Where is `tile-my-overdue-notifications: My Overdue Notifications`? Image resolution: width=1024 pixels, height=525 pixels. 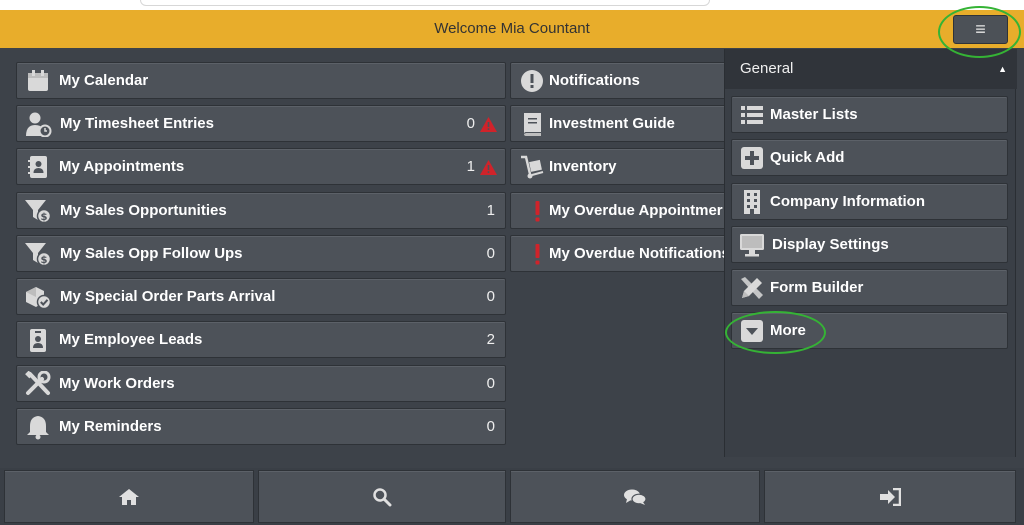
tile-my-overdue-notifications: My Overdue Notifications is located at coordinates (620, 253).